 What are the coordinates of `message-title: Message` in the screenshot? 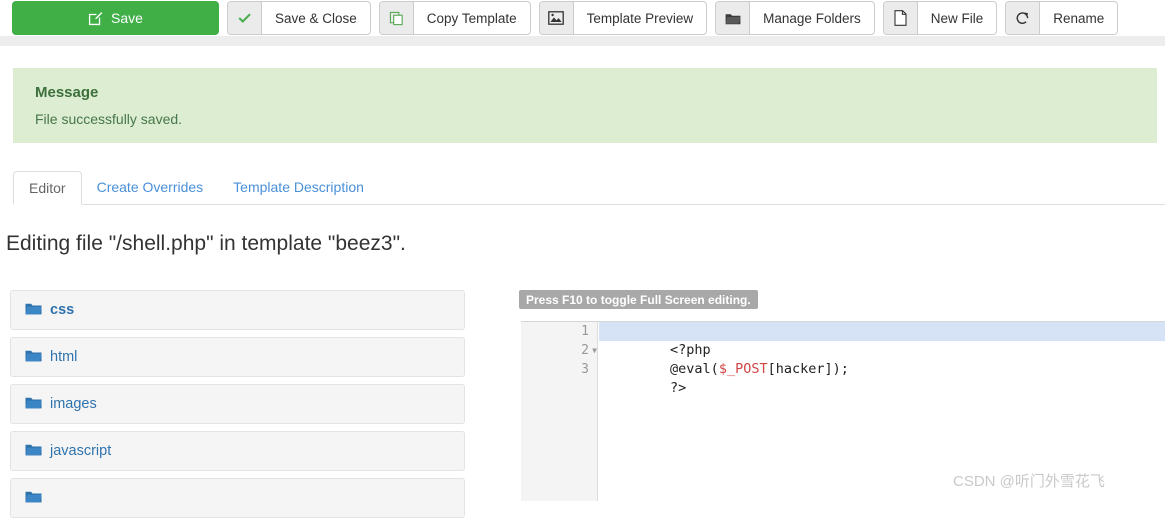 It's located at (67, 92).